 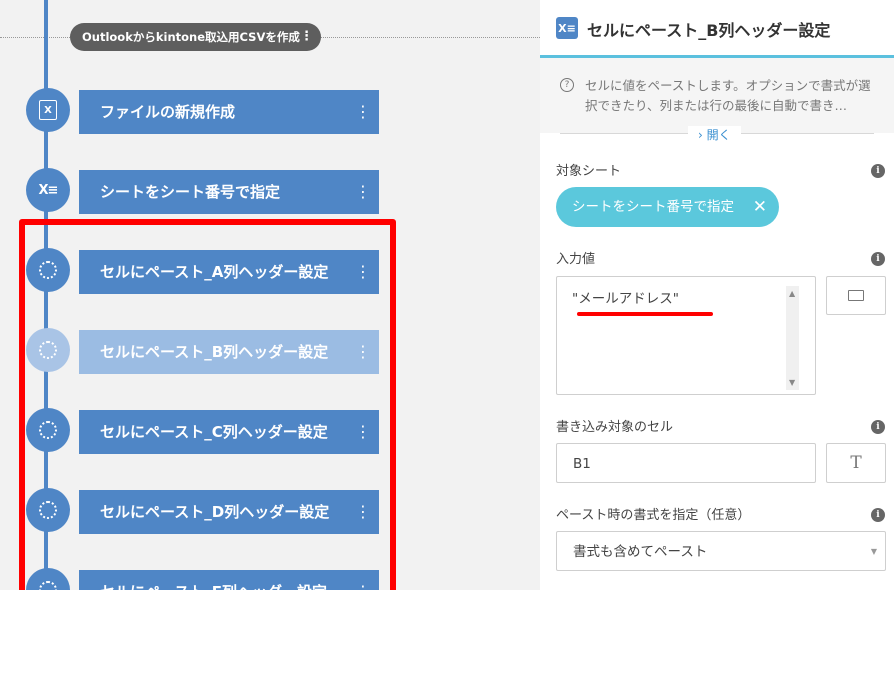 I want to click on step-card: ファイルの新規作成 ⋮, so click(x=229, y=112).